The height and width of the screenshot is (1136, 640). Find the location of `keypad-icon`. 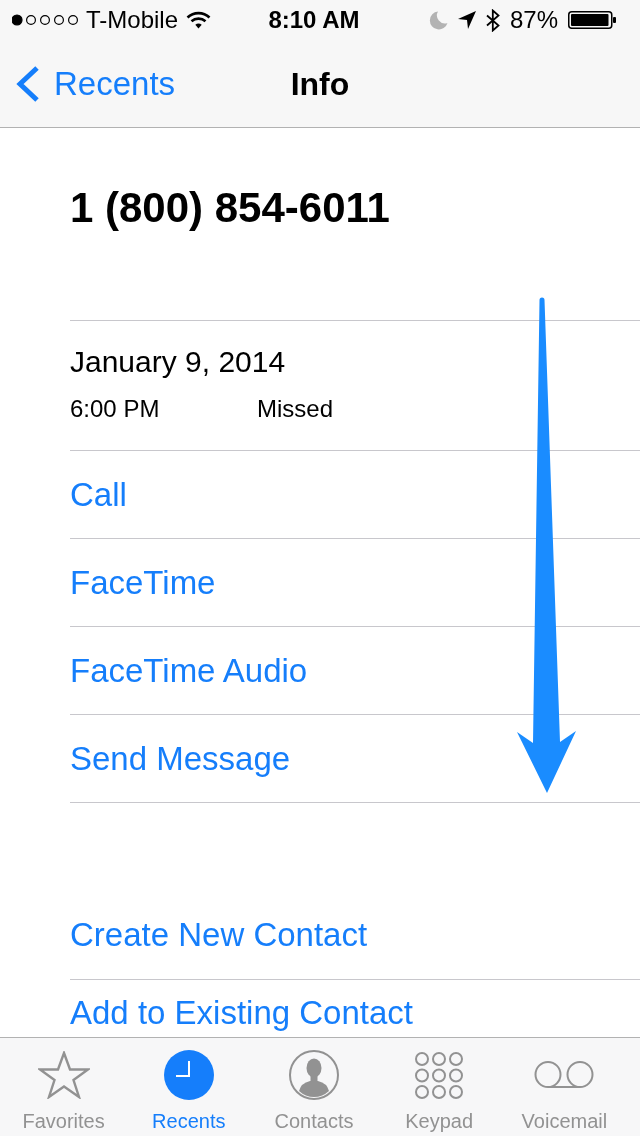

keypad-icon is located at coordinates (439, 1075).